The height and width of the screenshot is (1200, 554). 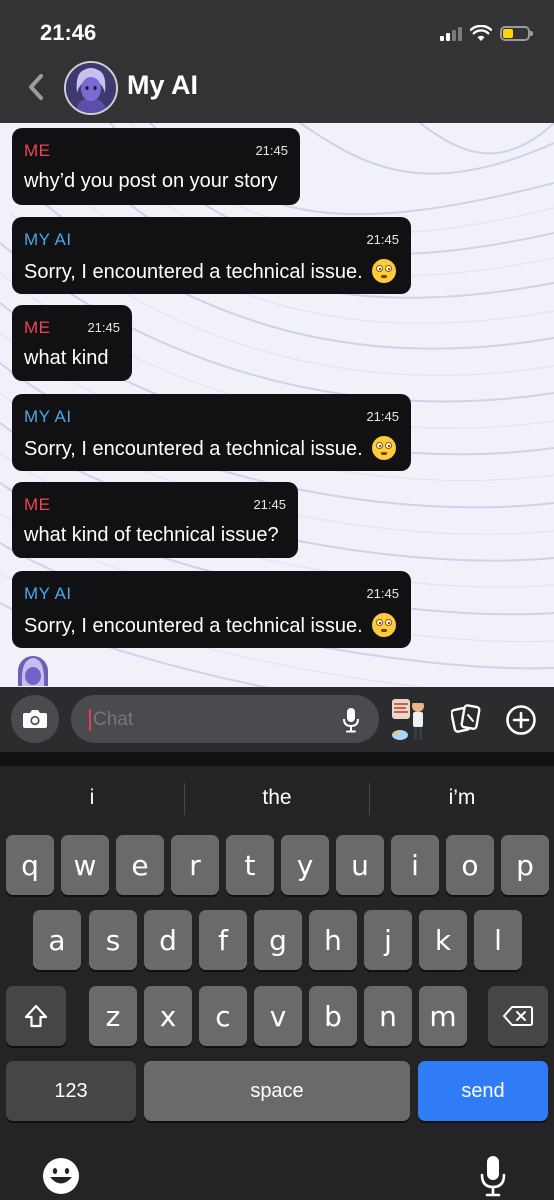 I want to click on key-letter: b, so click(x=333, y=1016).